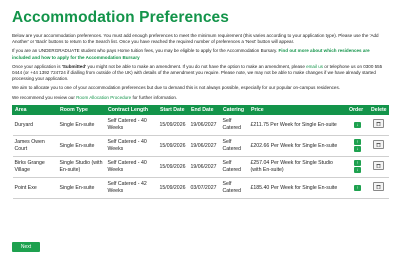  I want to click on header-price: Price, so click(297, 109).